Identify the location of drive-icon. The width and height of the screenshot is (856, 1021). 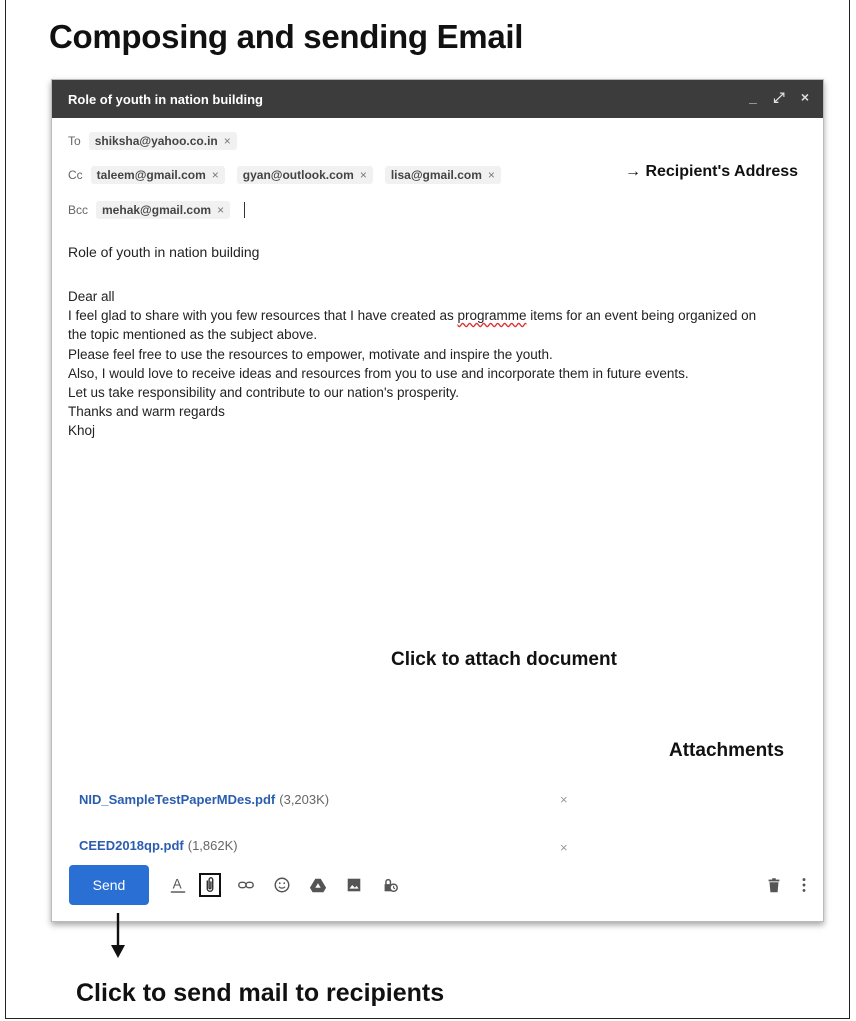
(318, 885).